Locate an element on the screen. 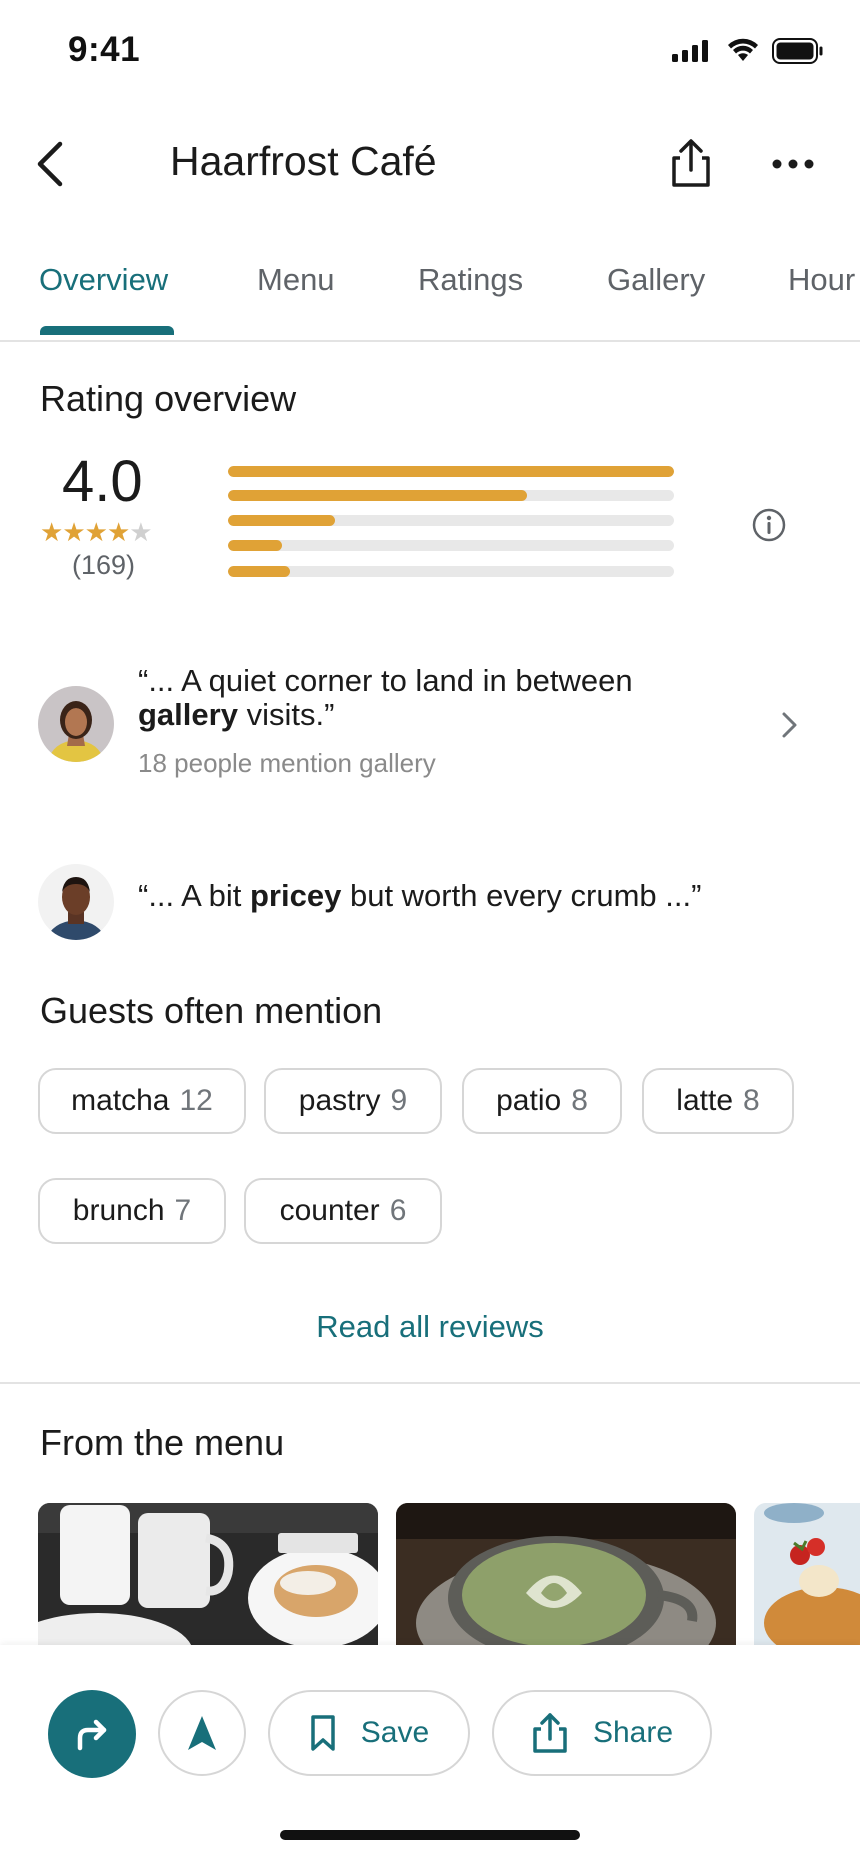 The width and height of the screenshot is (860, 1864). cellular-signal-icon is located at coordinates (691, 53).